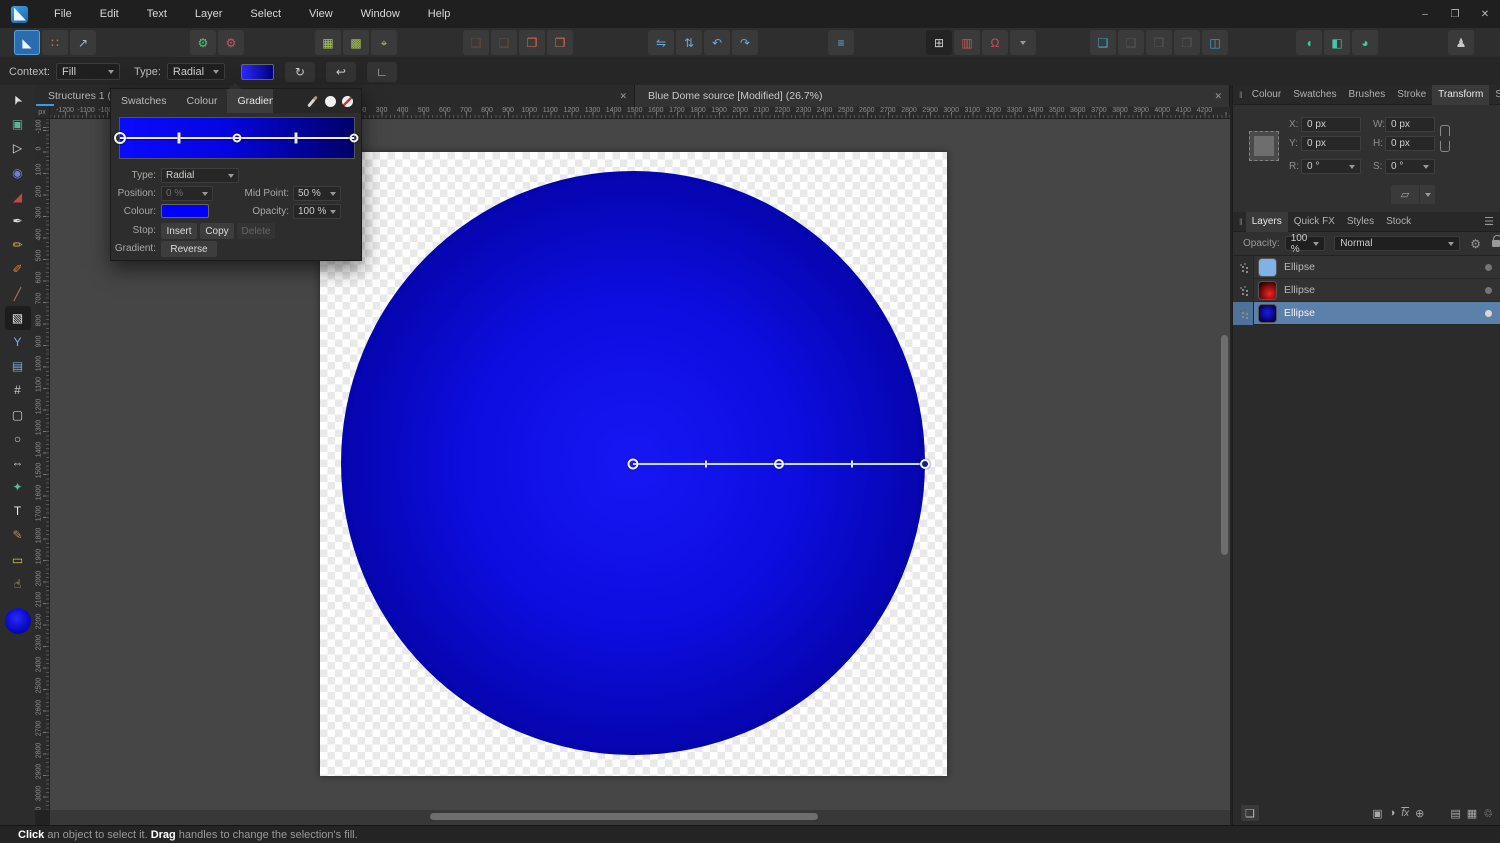  I want to click on menu-text: Text, so click(157, 14).